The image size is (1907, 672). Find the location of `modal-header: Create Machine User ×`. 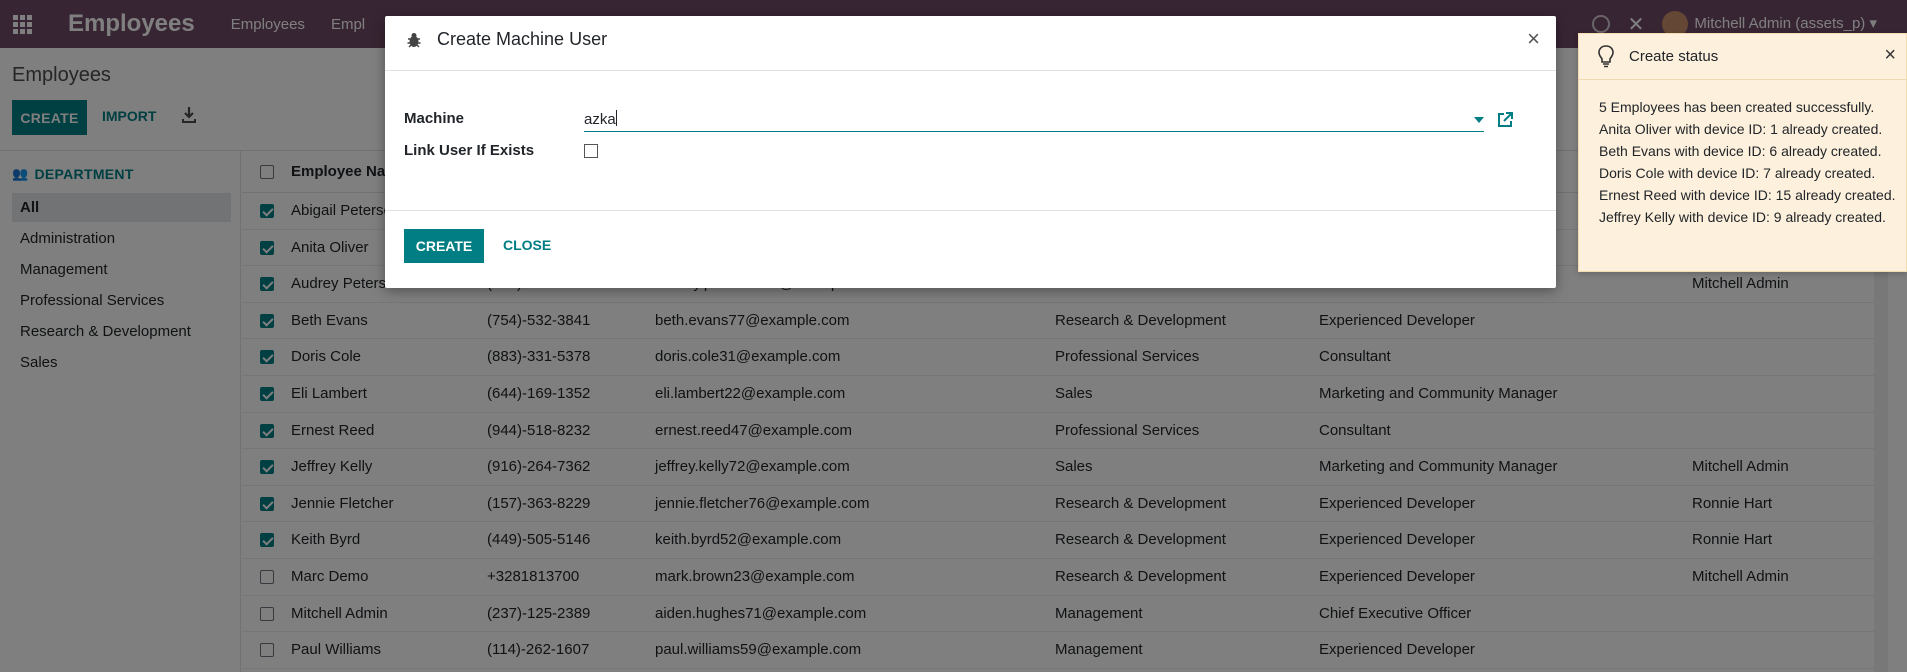

modal-header: Create Machine User × is located at coordinates (970, 43).